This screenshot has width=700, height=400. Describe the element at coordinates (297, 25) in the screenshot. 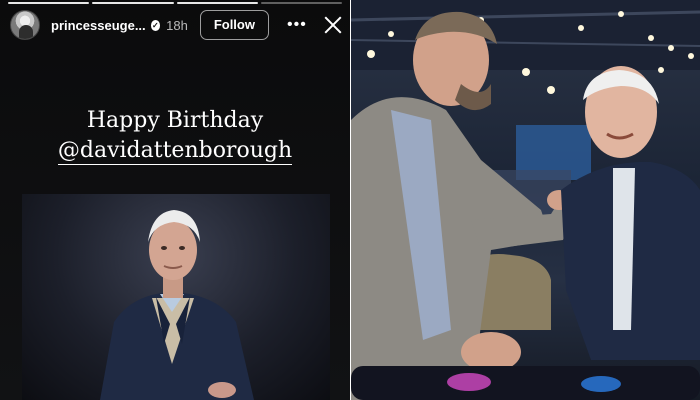

I see `more-options-icon: •••` at that location.